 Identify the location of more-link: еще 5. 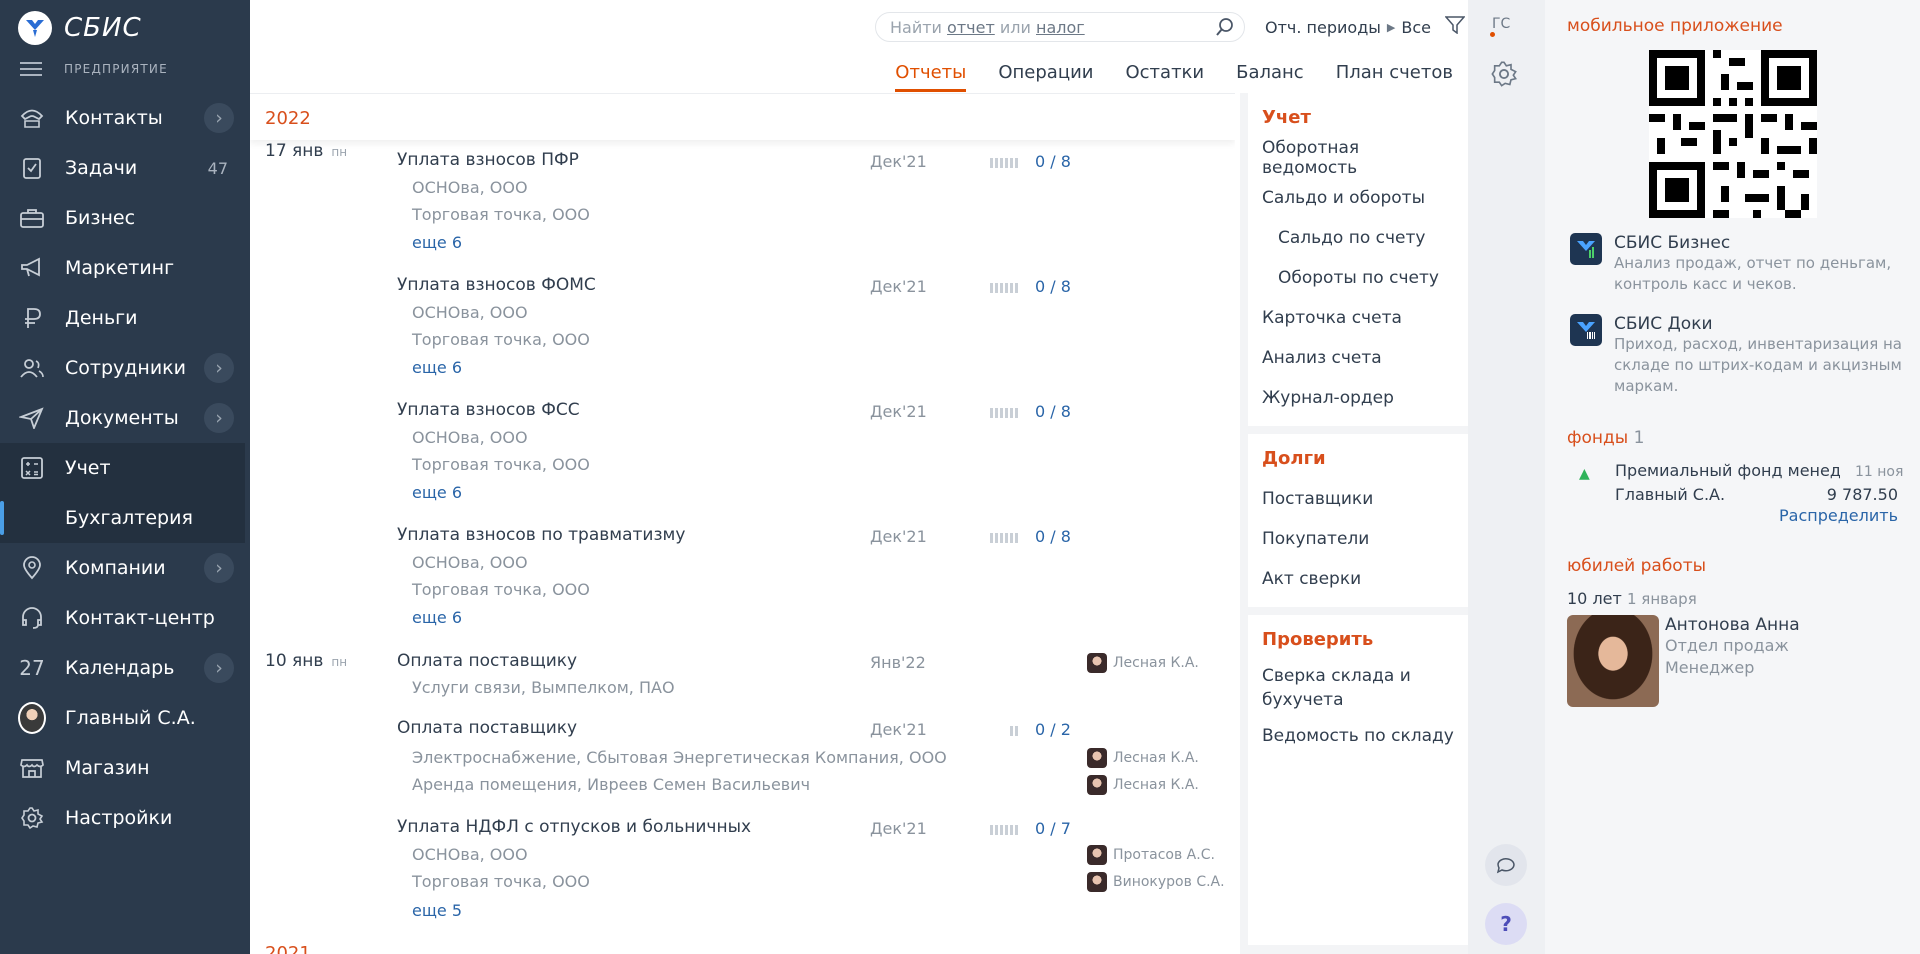
(437, 910).